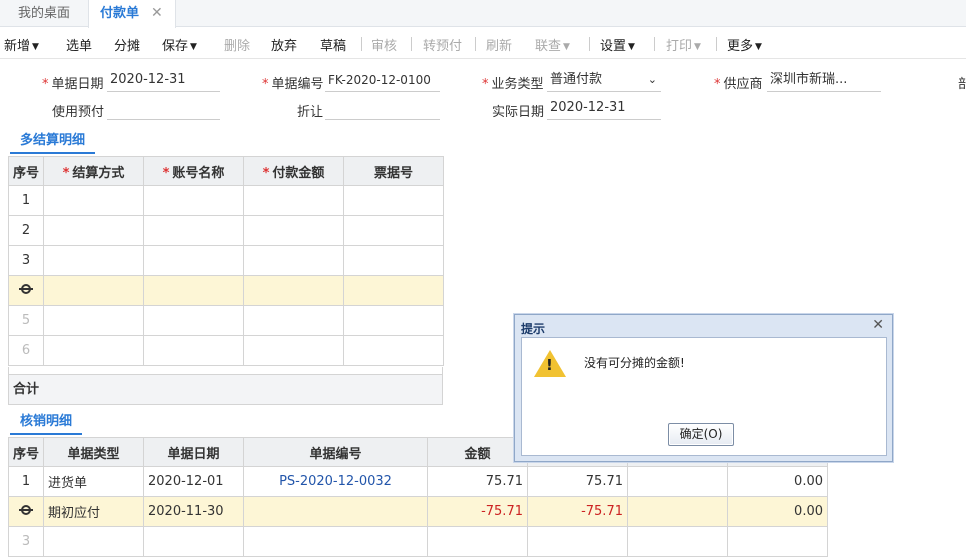 The image size is (966, 560). What do you see at coordinates (382, 109) in the screenshot?
I see `discount-field` at bounding box center [382, 109].